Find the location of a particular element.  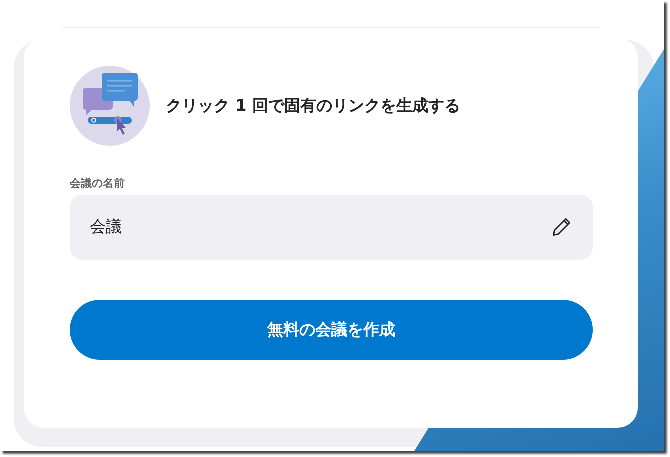

field-label: 会議の名前 is located at coordinates (98, 183).